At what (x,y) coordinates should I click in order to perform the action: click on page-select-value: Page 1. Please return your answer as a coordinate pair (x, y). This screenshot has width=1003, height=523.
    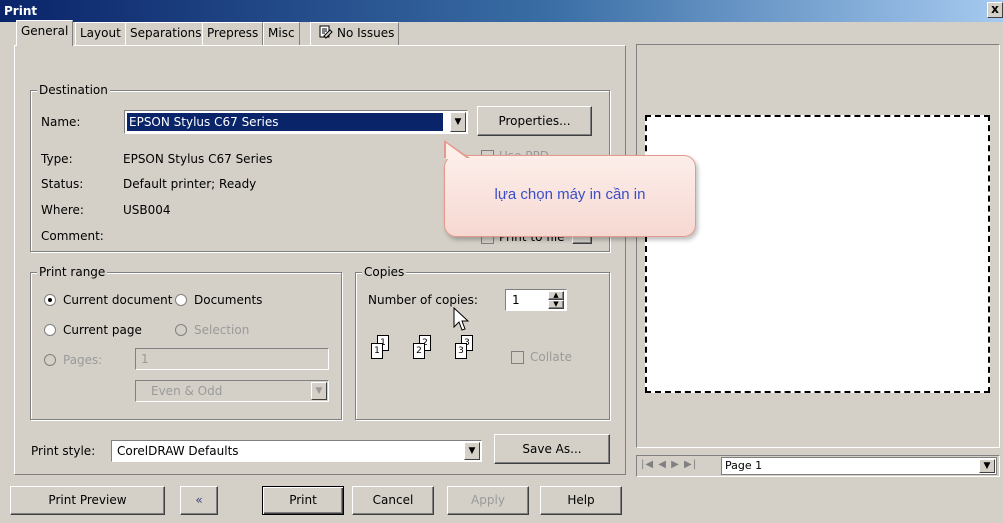
    Looking at the image, I should click on (744, 465).